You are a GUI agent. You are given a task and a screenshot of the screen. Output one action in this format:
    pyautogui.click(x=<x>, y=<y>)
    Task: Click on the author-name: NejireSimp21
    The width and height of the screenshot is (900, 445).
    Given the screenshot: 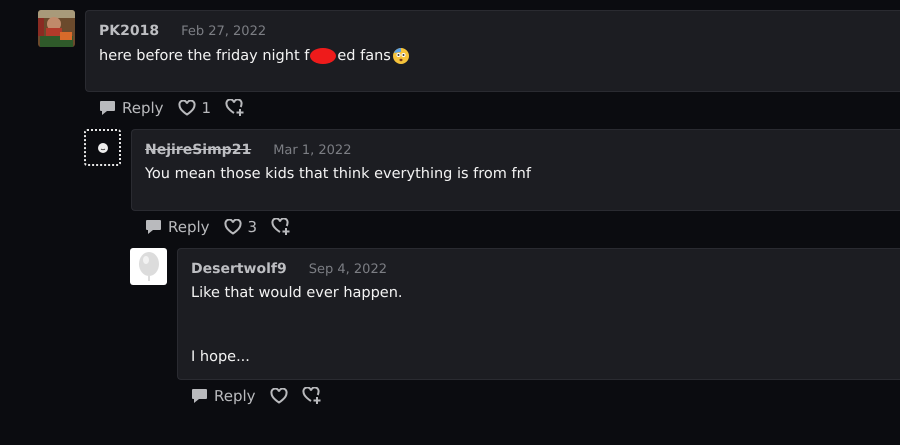 What is the action you would take?
    pyautogui.click(x=198, y=150)
    